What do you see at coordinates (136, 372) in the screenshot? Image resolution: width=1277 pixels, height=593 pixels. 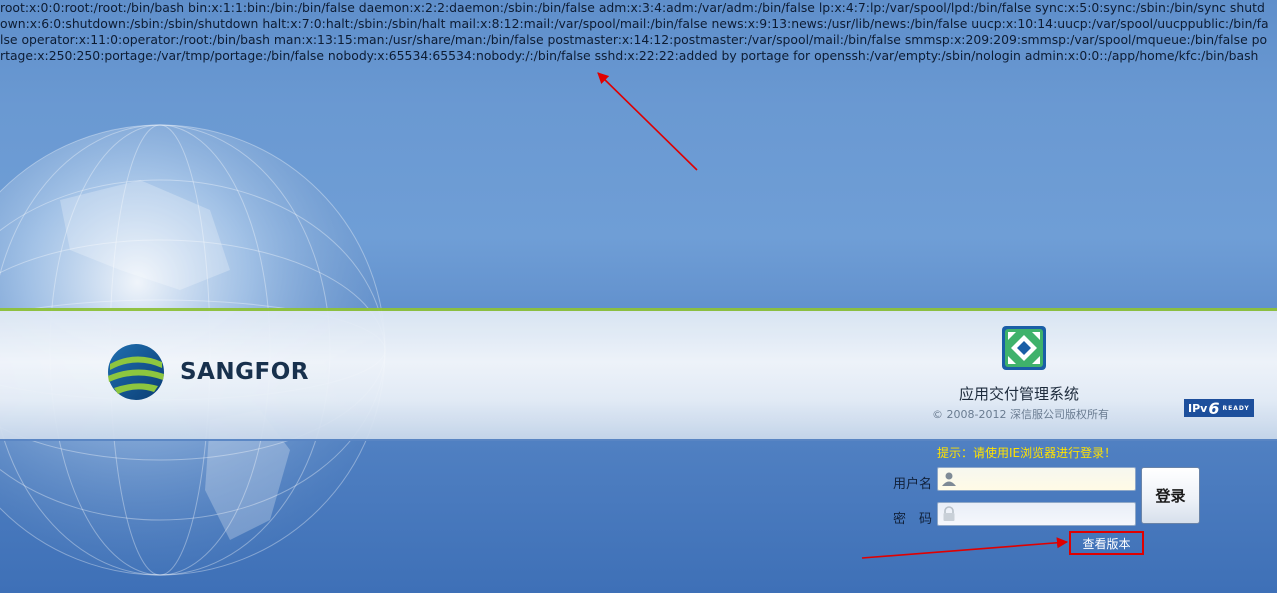 I see `sangfor-globe-icon` at bounding box center [136, 372].